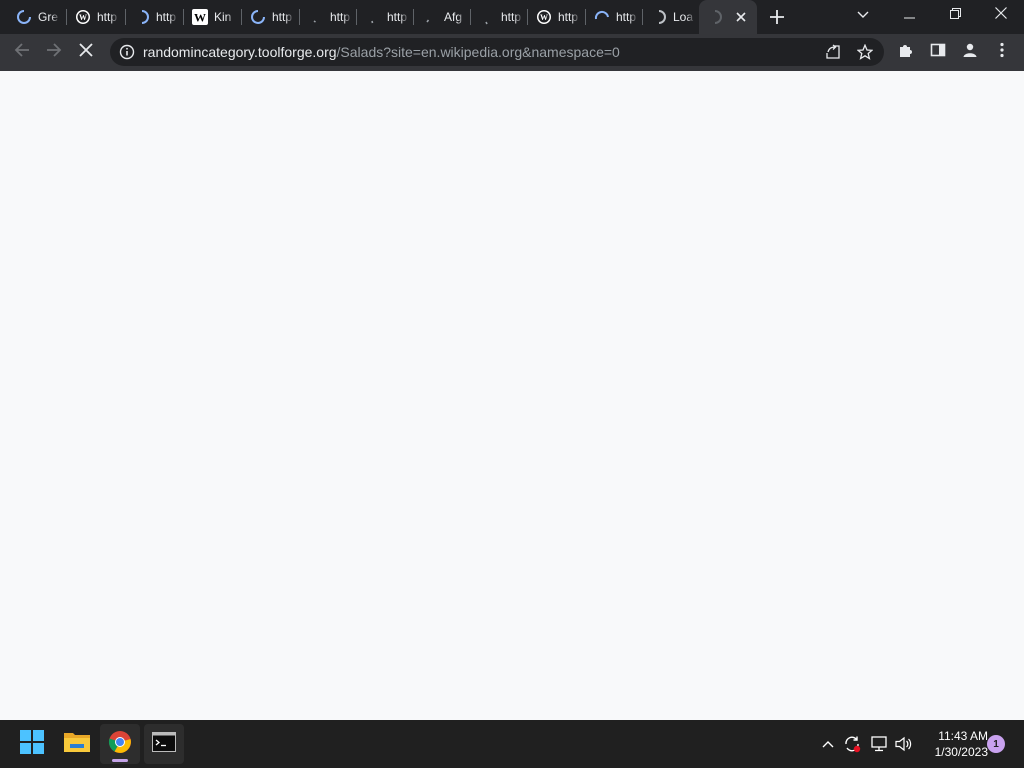  I want to click on arrow-right-icon, so click(54, 52).